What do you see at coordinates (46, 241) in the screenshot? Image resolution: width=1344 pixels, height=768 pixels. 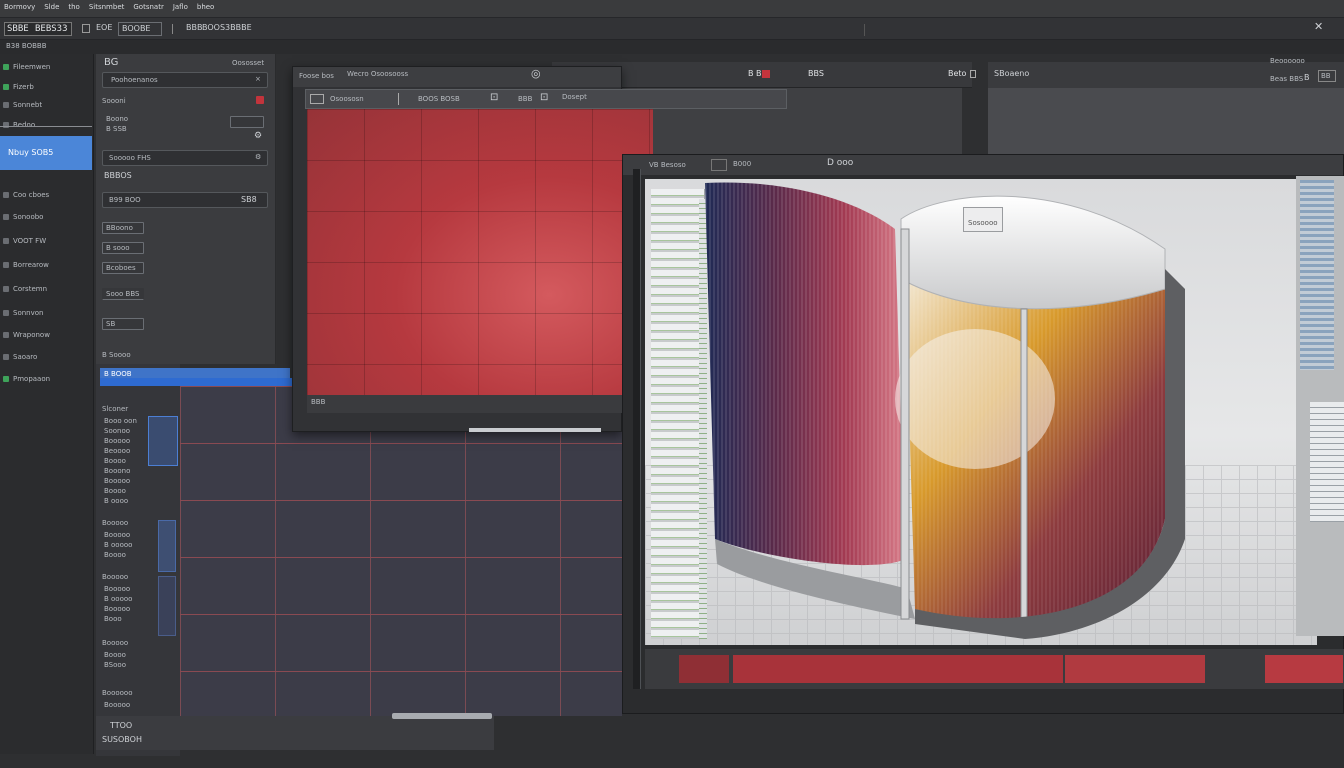 I see `sidebar-item-8: VOOT FW` at bounding box center [46, 241].